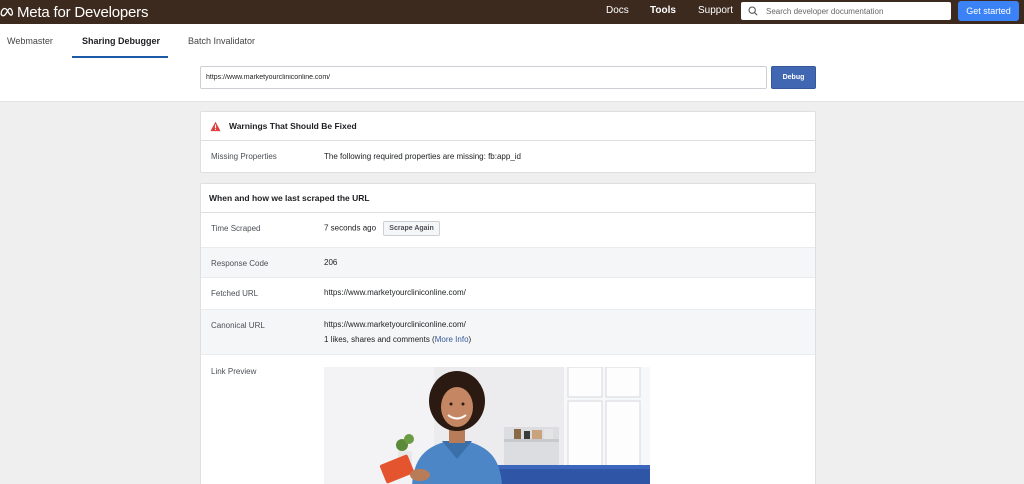  What do you see at coordinates (244, 156) in the screenshot?
I see `missing-properties-label: Missing Properties` at bounding box center [244, 156].